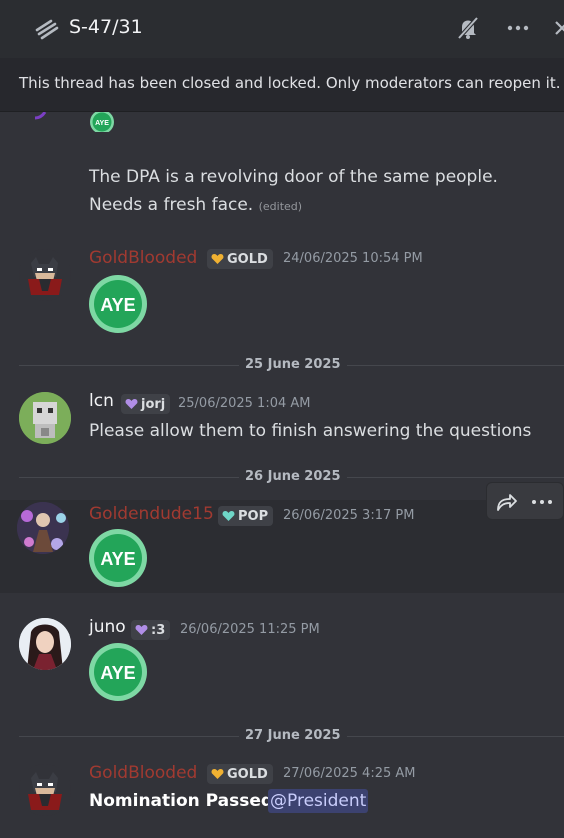  I want to click on message-text: Needs a fresh face., so click(171, 205).